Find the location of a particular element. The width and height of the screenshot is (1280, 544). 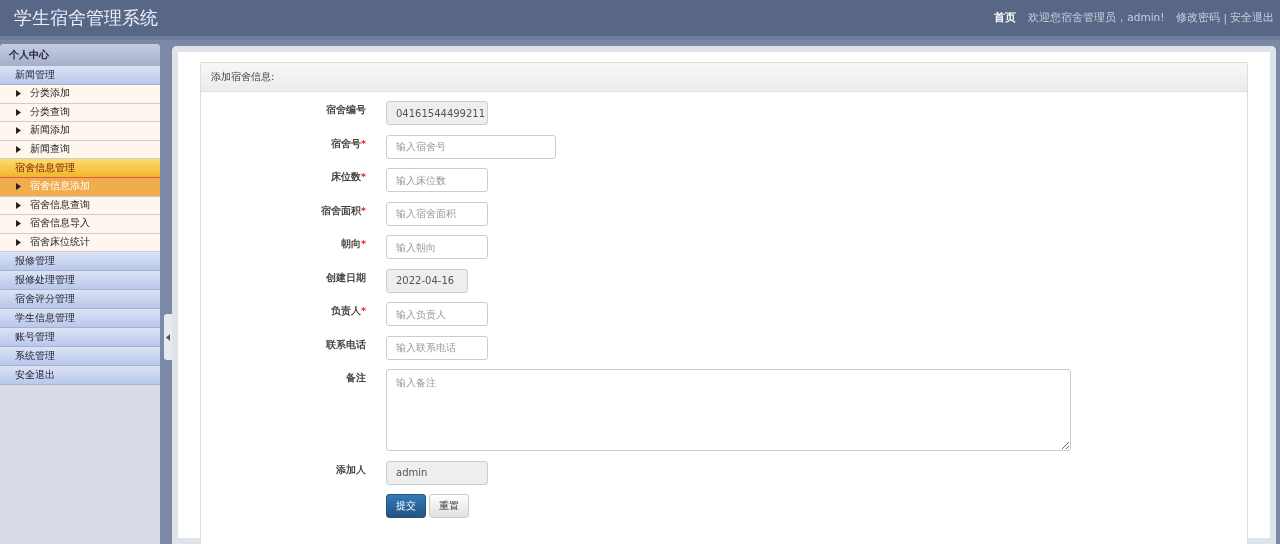

sidebar-item-label: 宿舍信息添加 is located at coordinates (60, 187).